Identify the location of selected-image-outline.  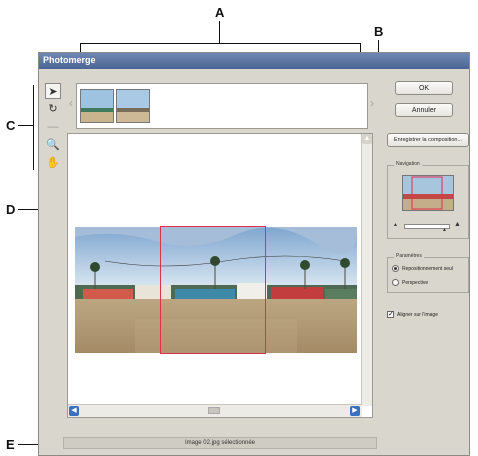
(213, 290).